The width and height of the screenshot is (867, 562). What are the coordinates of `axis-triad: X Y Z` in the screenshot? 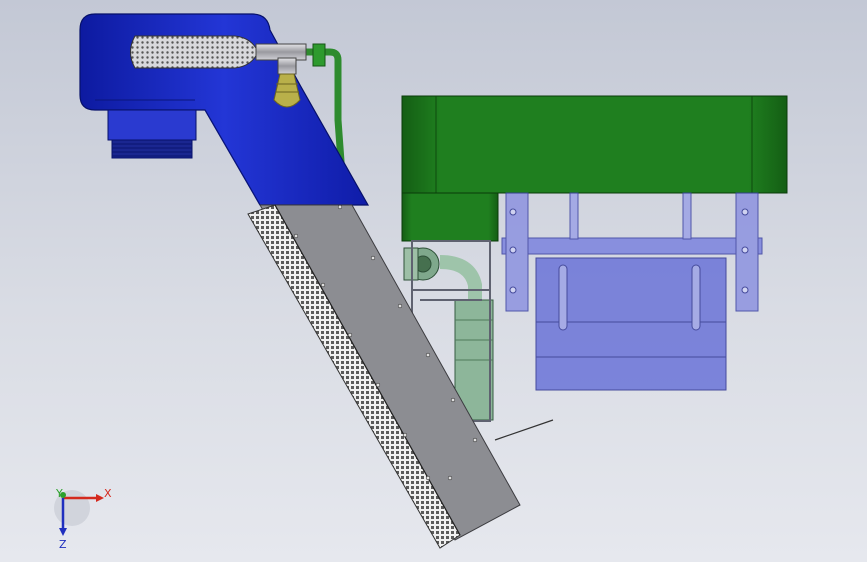 It's located at (83, 519).